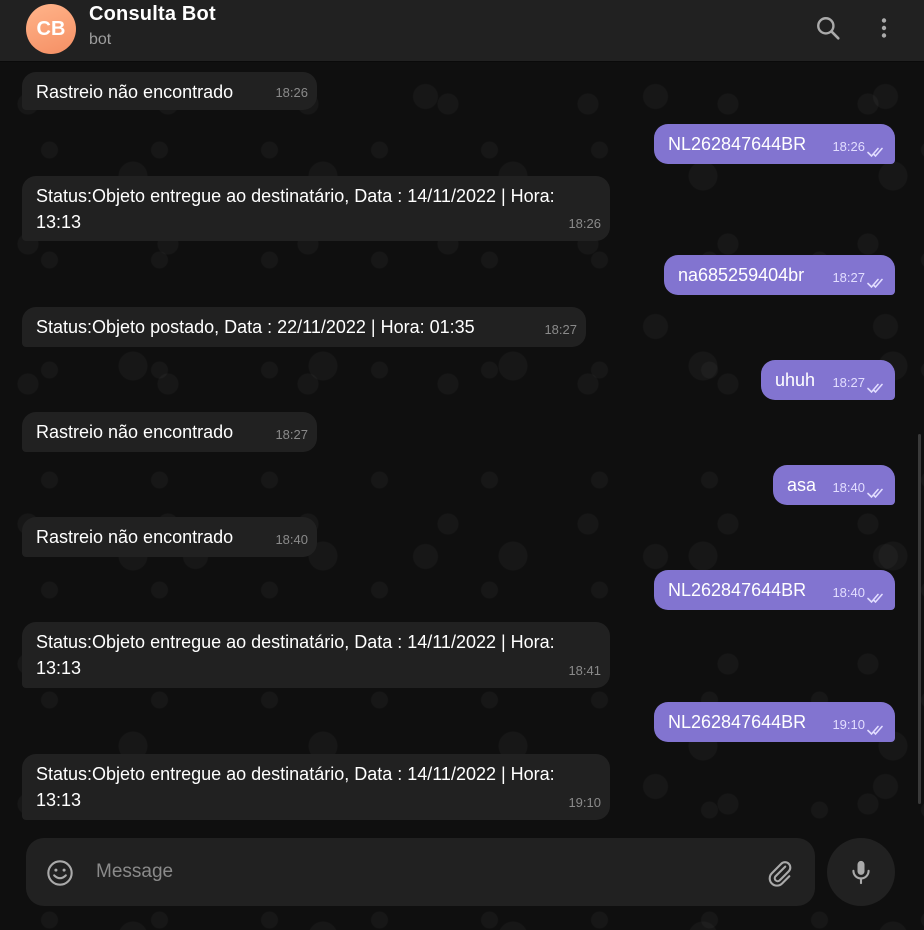  I want to click on search-icon, so click(828, 28).